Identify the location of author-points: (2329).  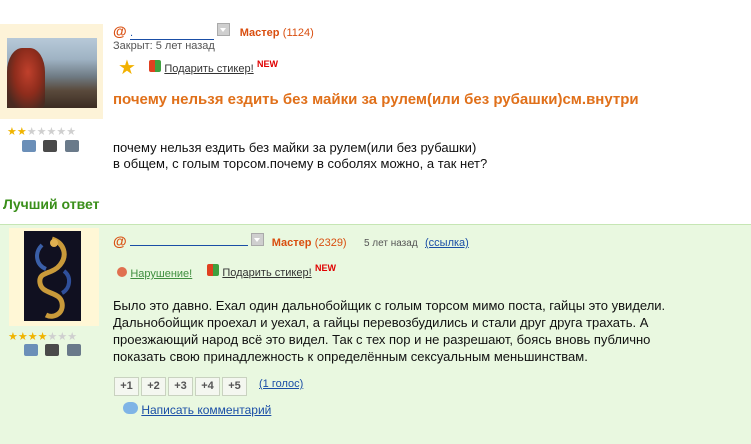
(330, 243).